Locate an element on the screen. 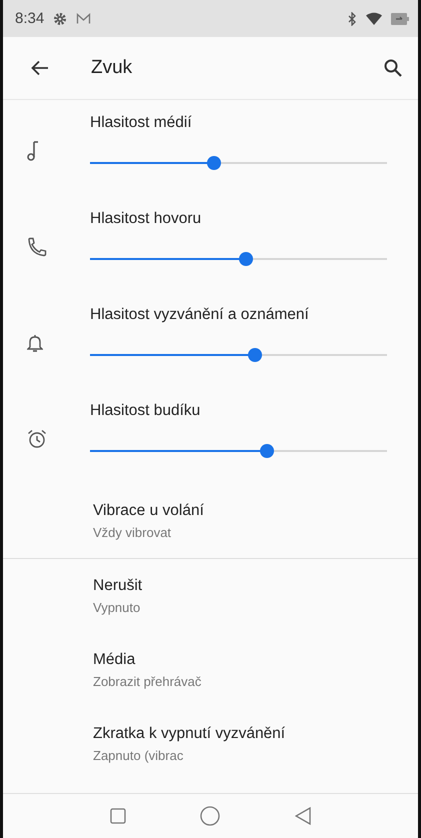  setting-summary: Vždy vibrovat is located at coordinates (132, 532).